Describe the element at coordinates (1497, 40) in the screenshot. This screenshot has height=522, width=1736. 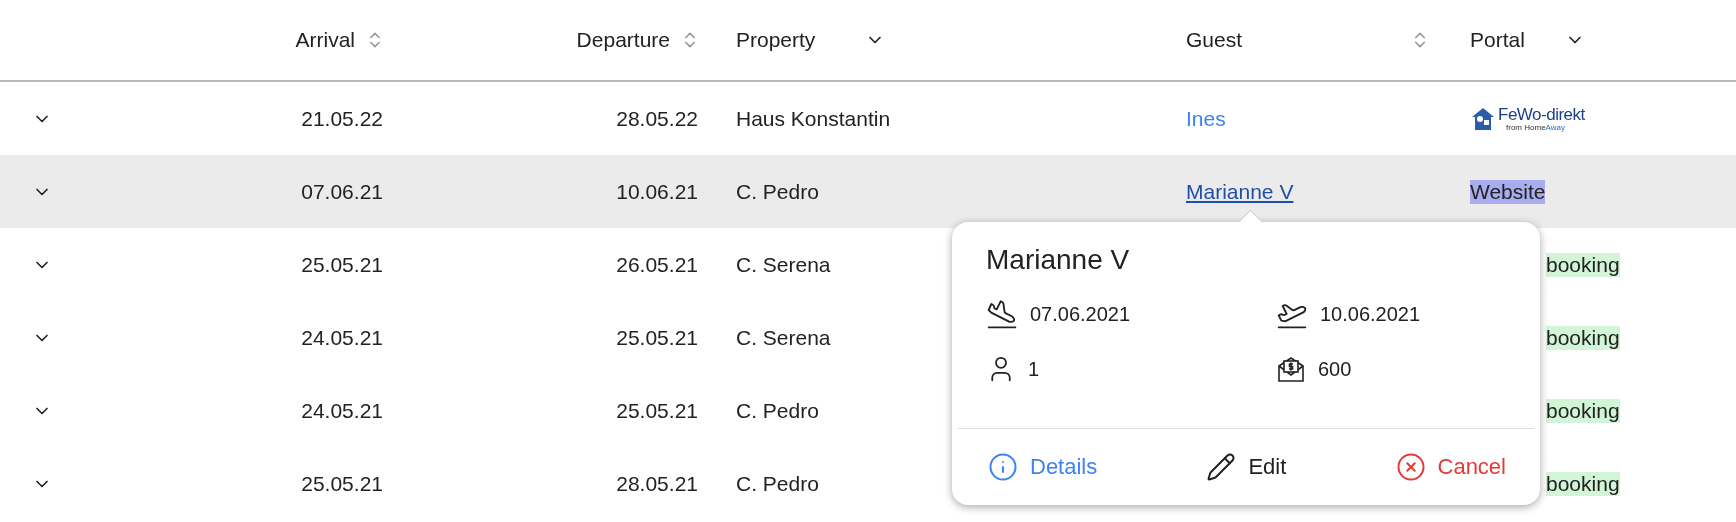
I see `column-header: Portal` at that location.